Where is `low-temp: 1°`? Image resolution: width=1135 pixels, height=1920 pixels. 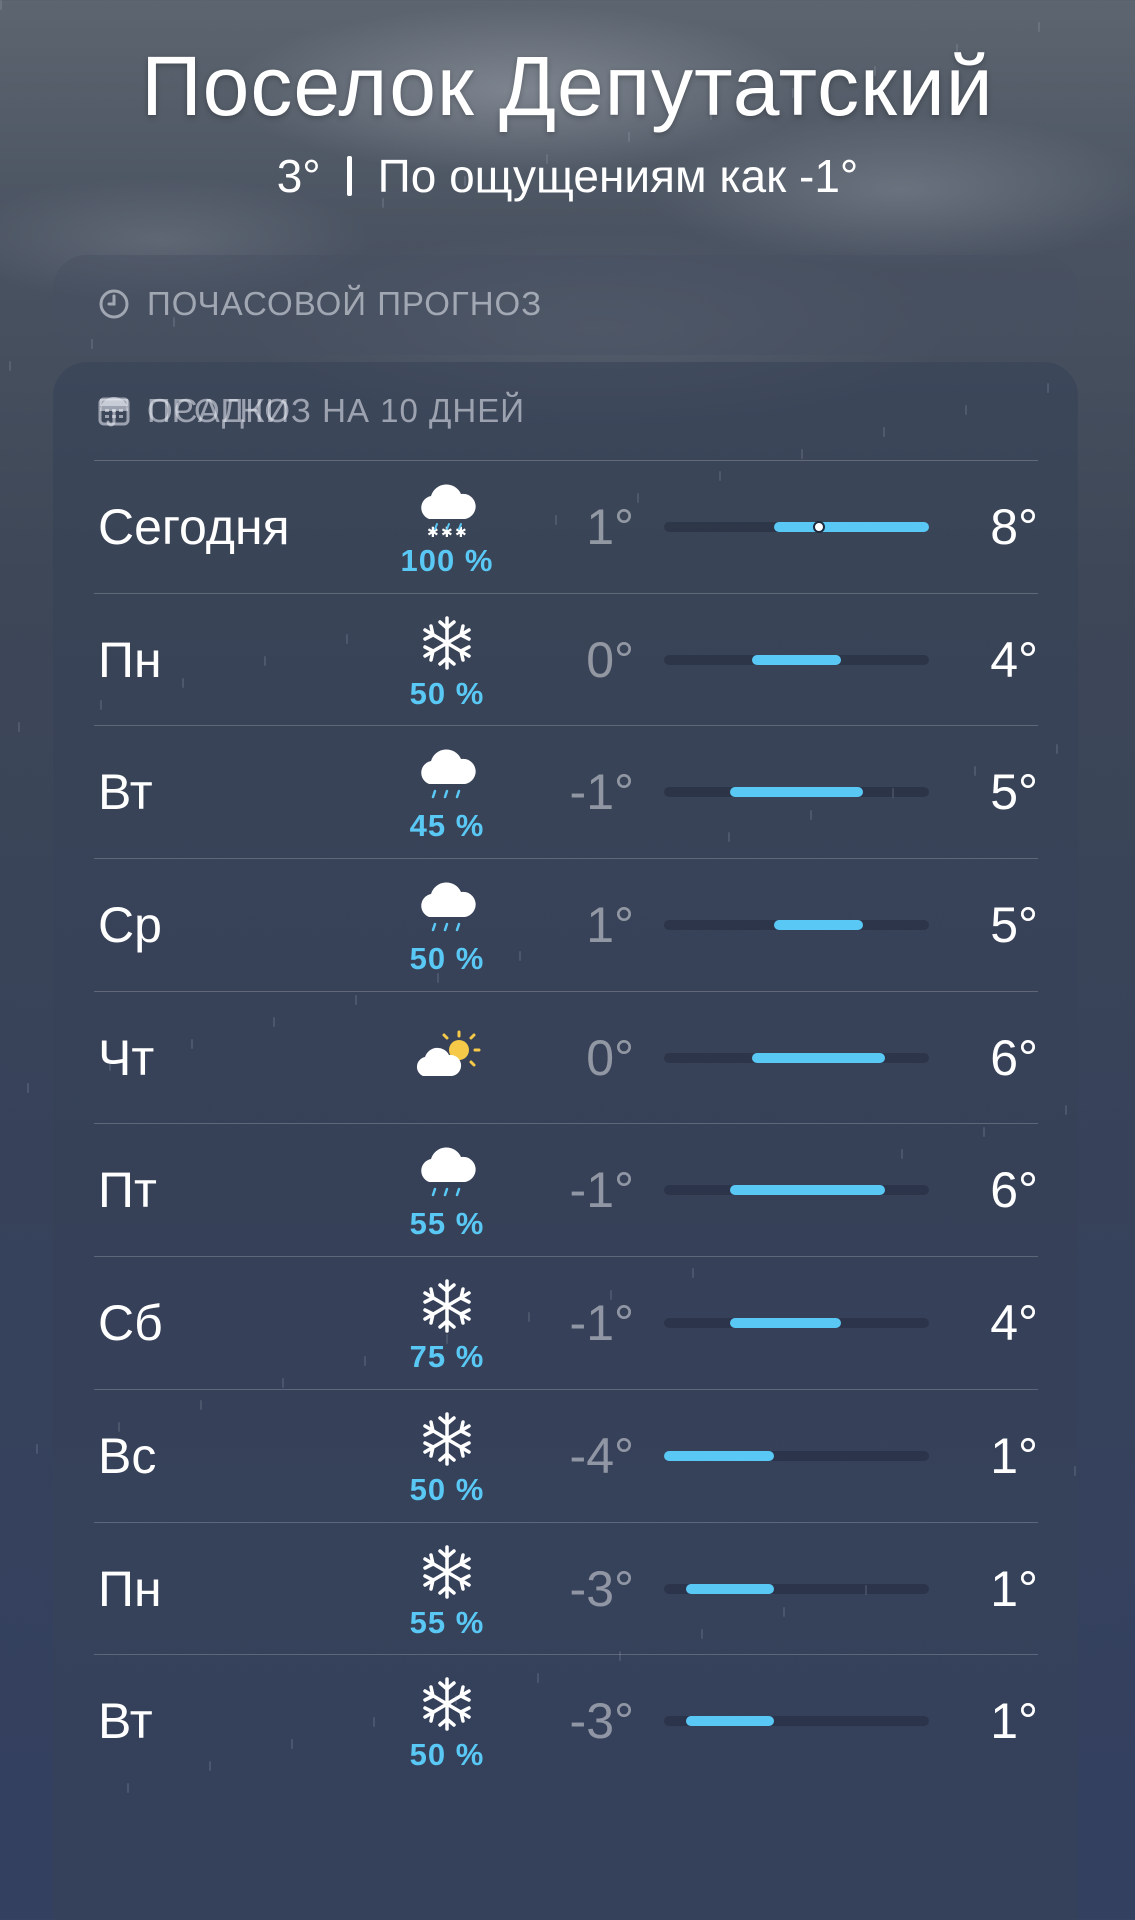
low-temp: 1° is located at coordinates (610, 527).